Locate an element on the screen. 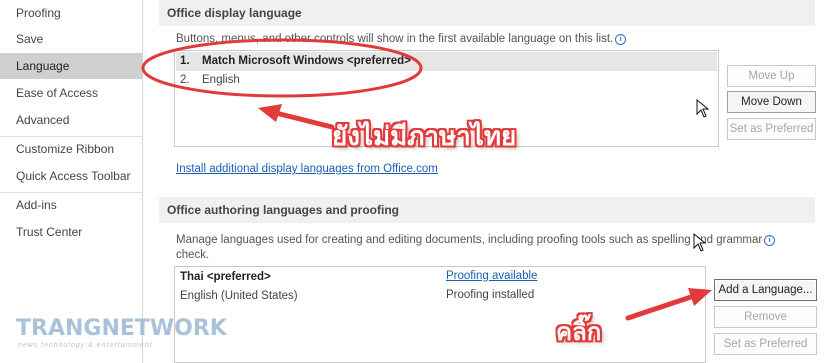 Image resolution: width=824 pixels, height=363 pixels. language-cell: Thai <preferred> is located at coordinates (225, 277).